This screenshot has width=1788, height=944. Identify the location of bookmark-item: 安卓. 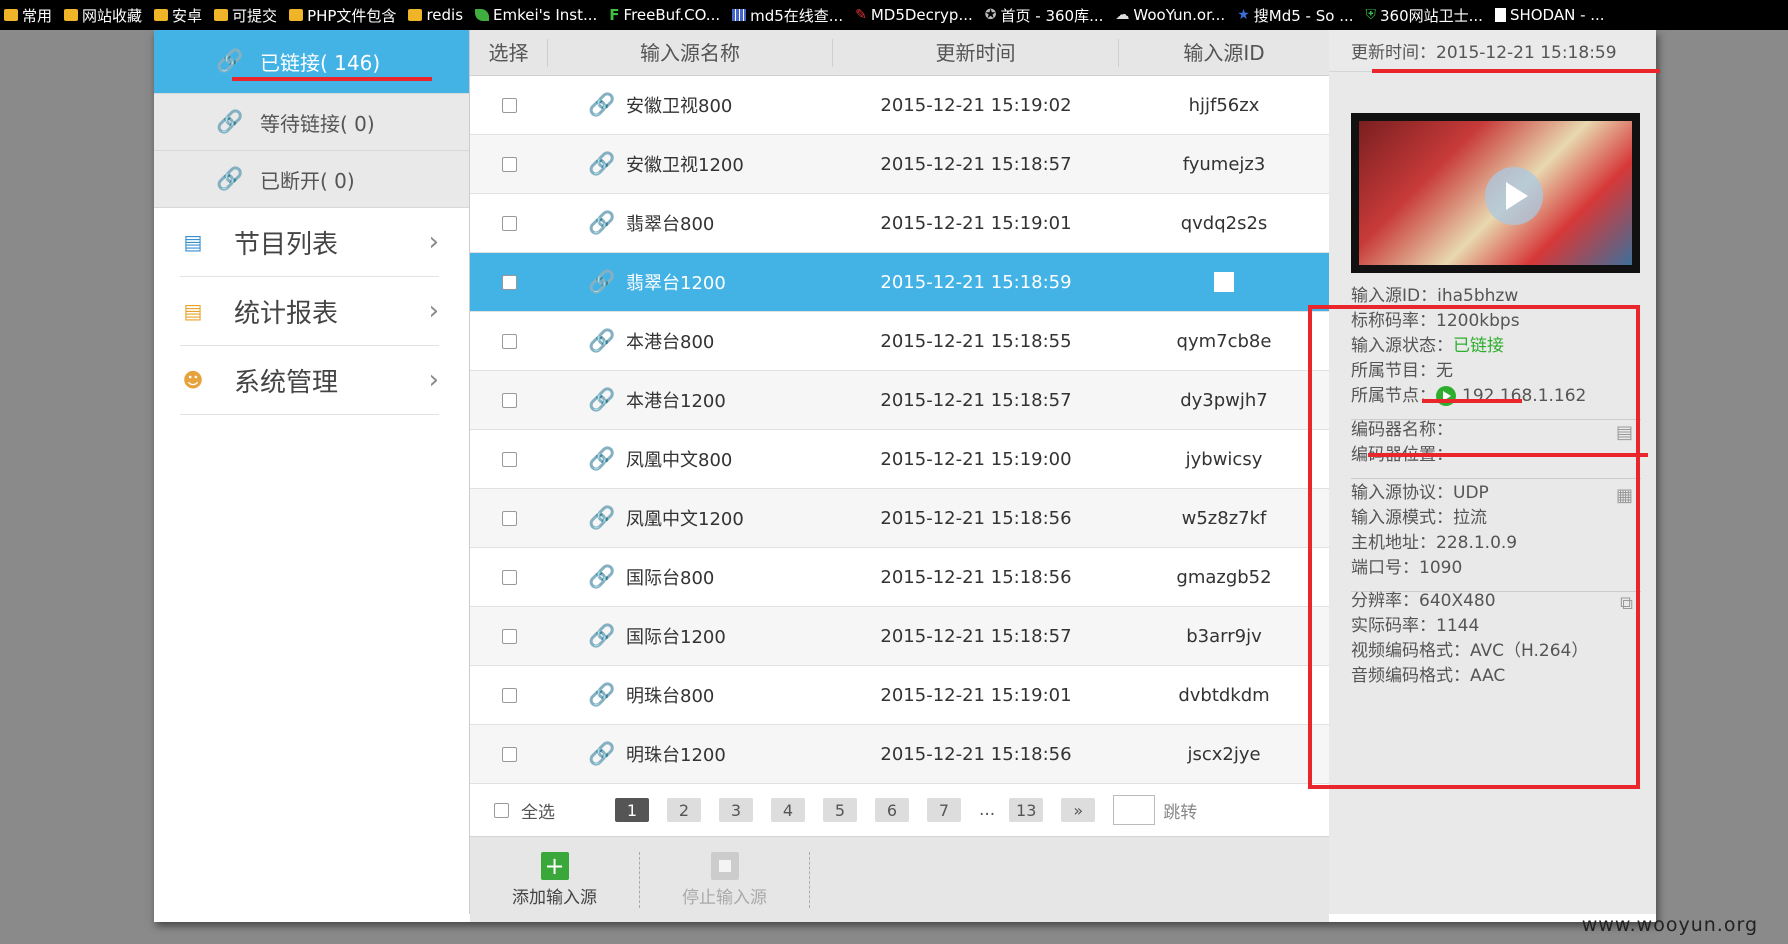
(180, 15).